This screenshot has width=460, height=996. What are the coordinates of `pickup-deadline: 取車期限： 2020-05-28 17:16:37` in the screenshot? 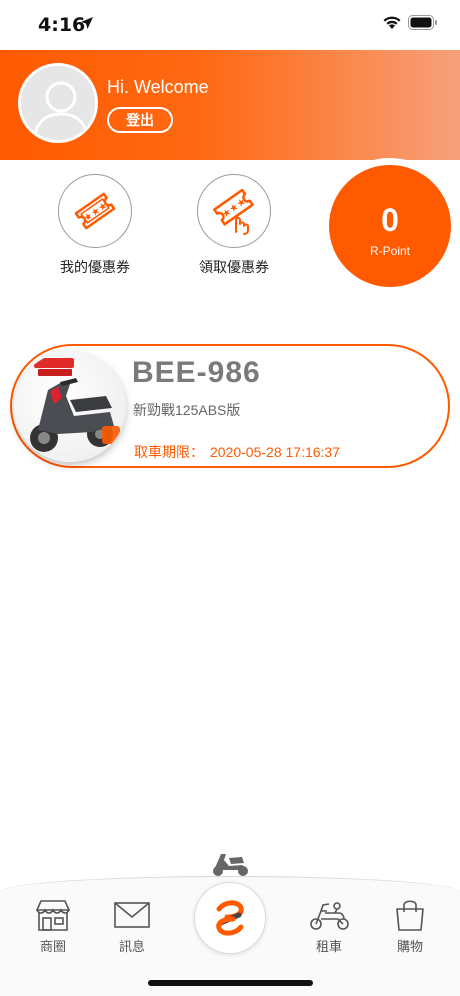 It's located at (237, 452).